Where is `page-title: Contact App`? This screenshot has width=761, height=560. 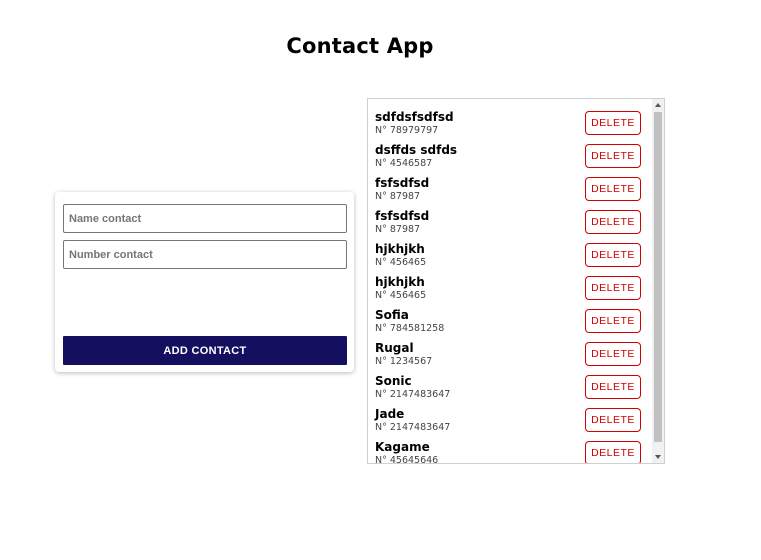
page-title: Contact App is located at coordinates (360, 46).